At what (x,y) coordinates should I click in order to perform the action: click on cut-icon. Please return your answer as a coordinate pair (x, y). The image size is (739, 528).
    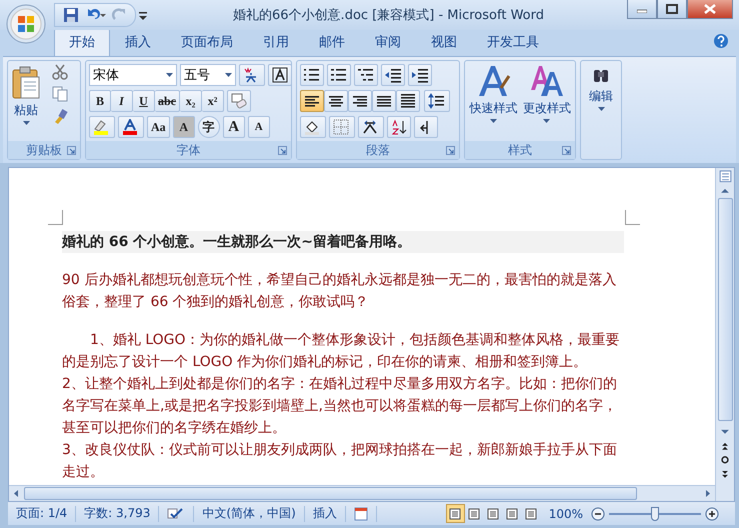
    Looking at the image, I should click on (60, 72).